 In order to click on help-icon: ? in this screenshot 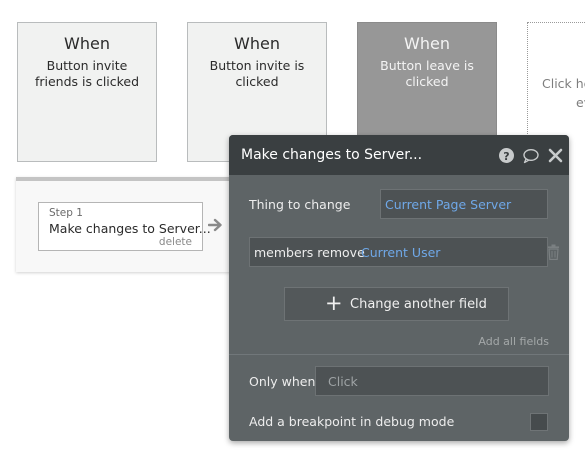, I will do `click(506, 155)`.